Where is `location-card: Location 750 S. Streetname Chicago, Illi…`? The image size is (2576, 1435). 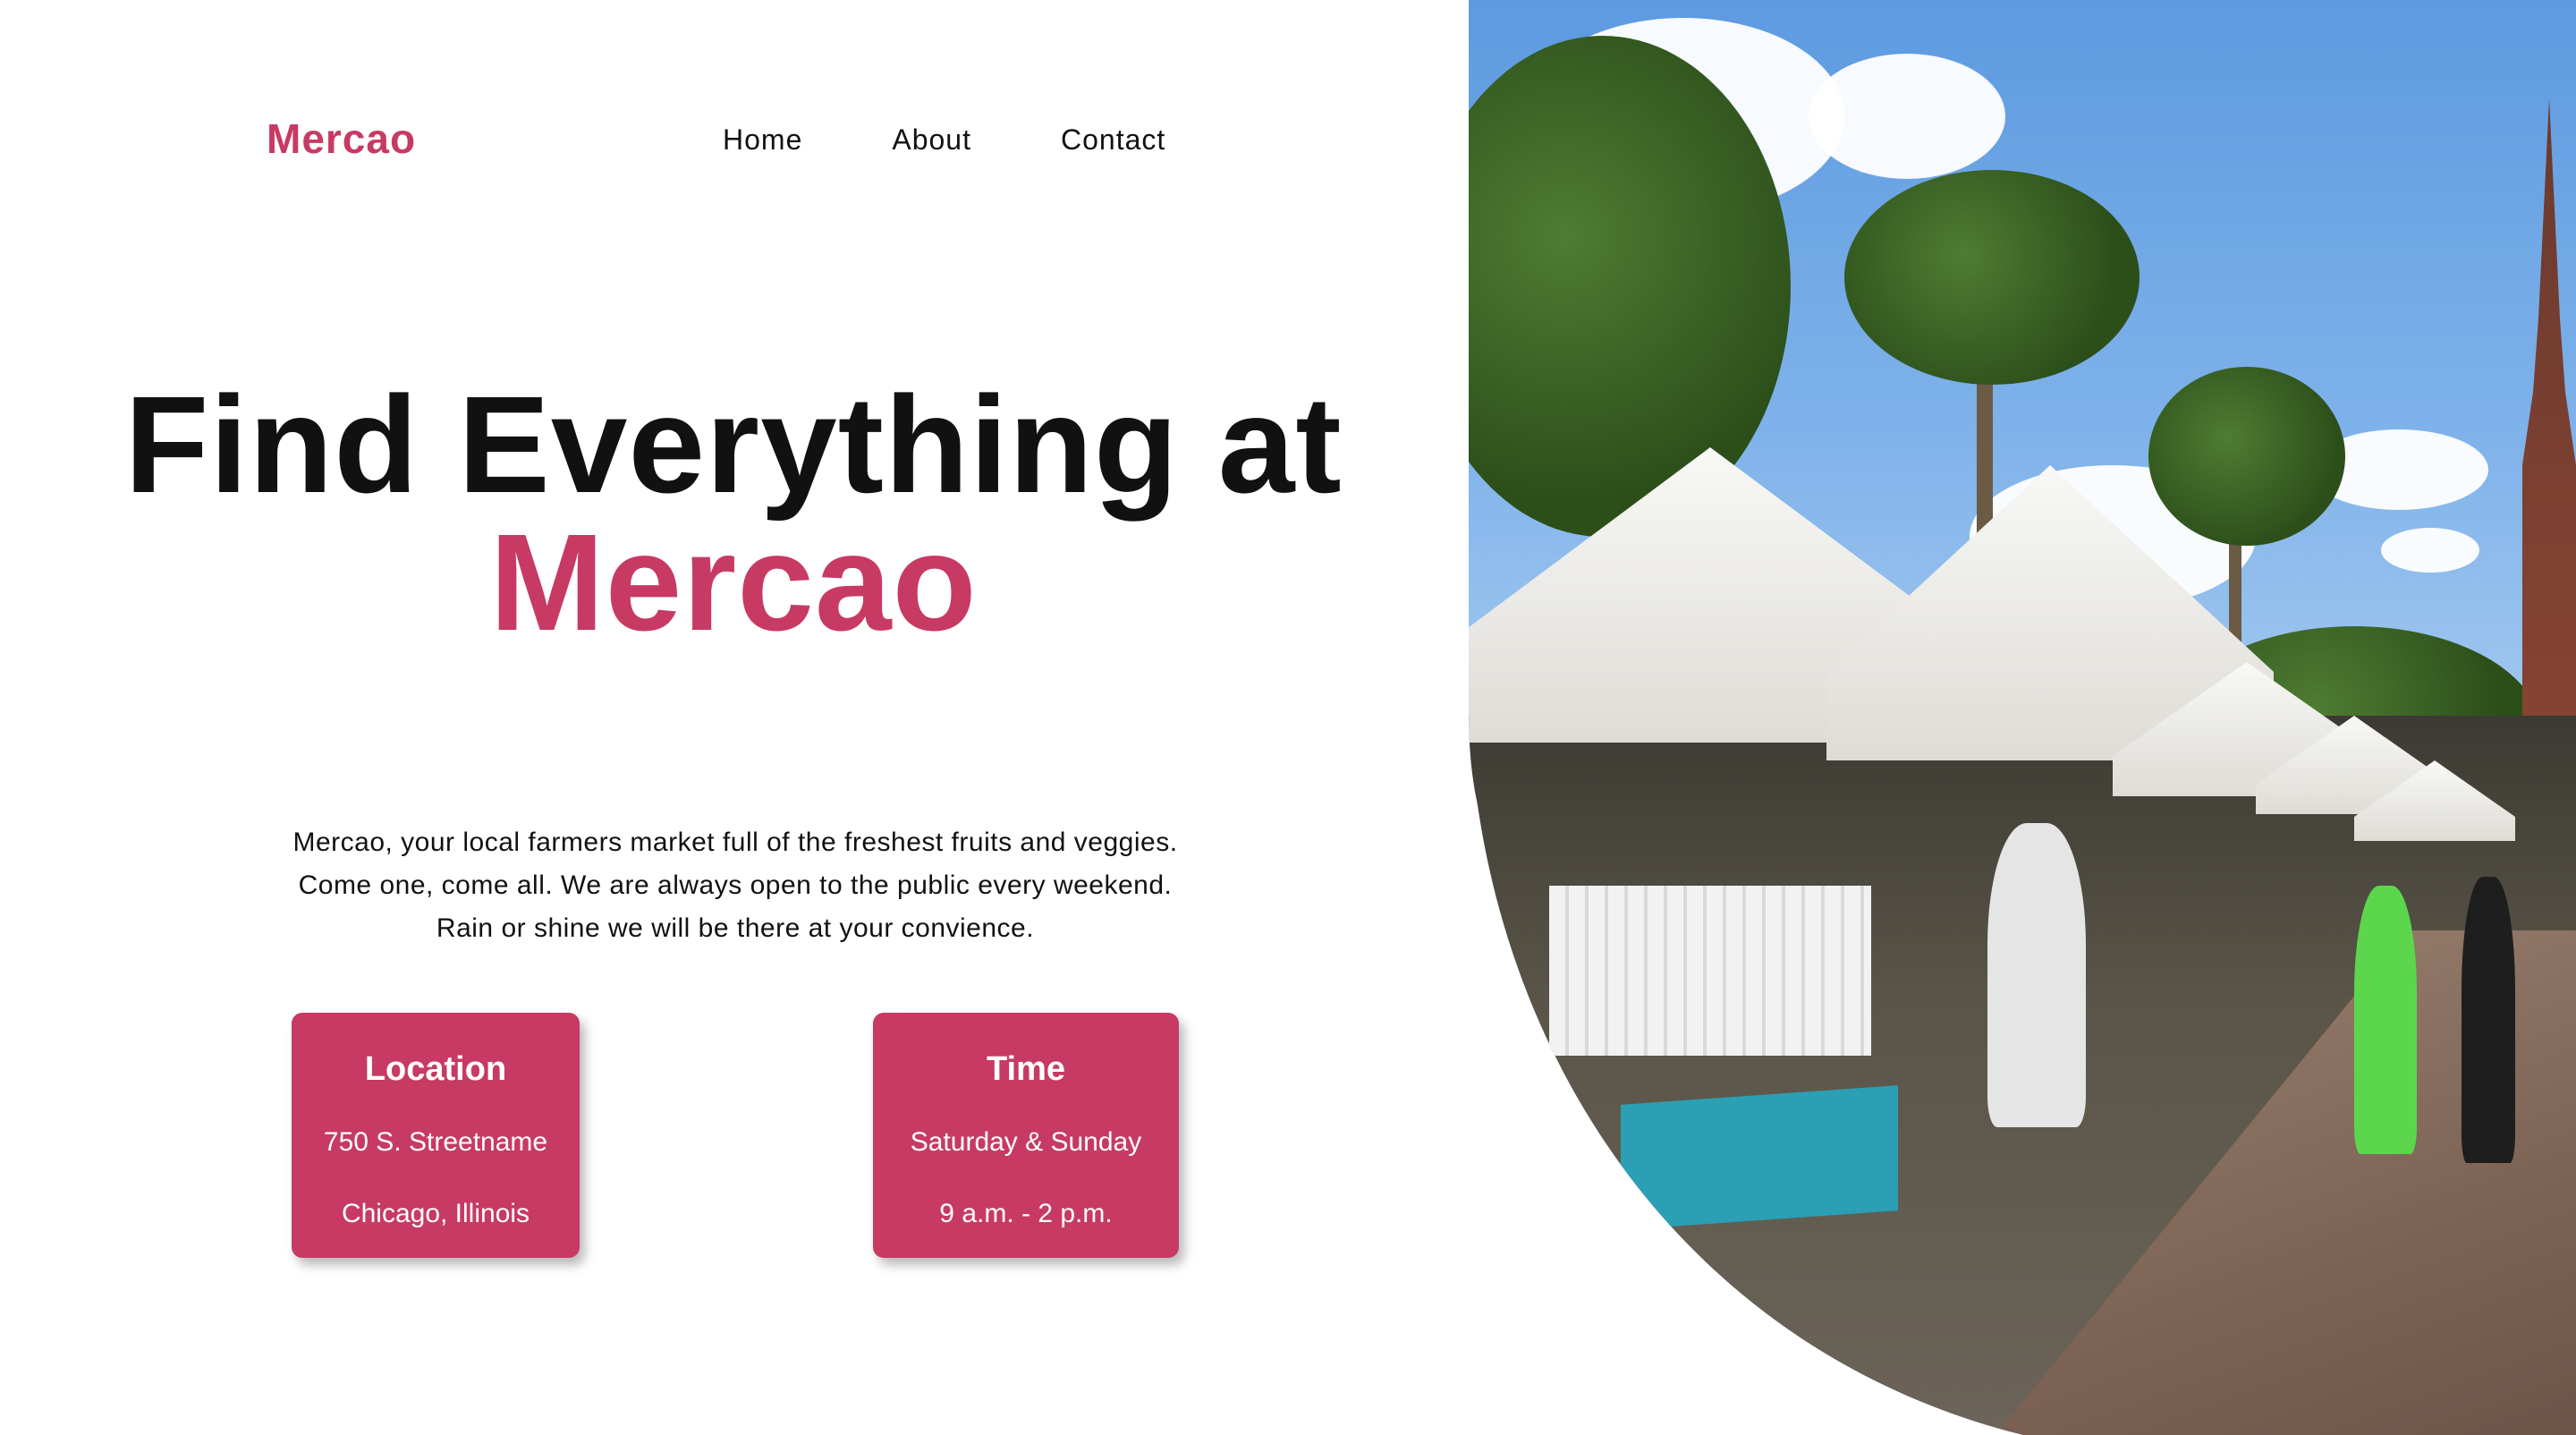 location-card: Location 750 S. Streetname Chicago, Illi… is located at coordinates (436, 1135).